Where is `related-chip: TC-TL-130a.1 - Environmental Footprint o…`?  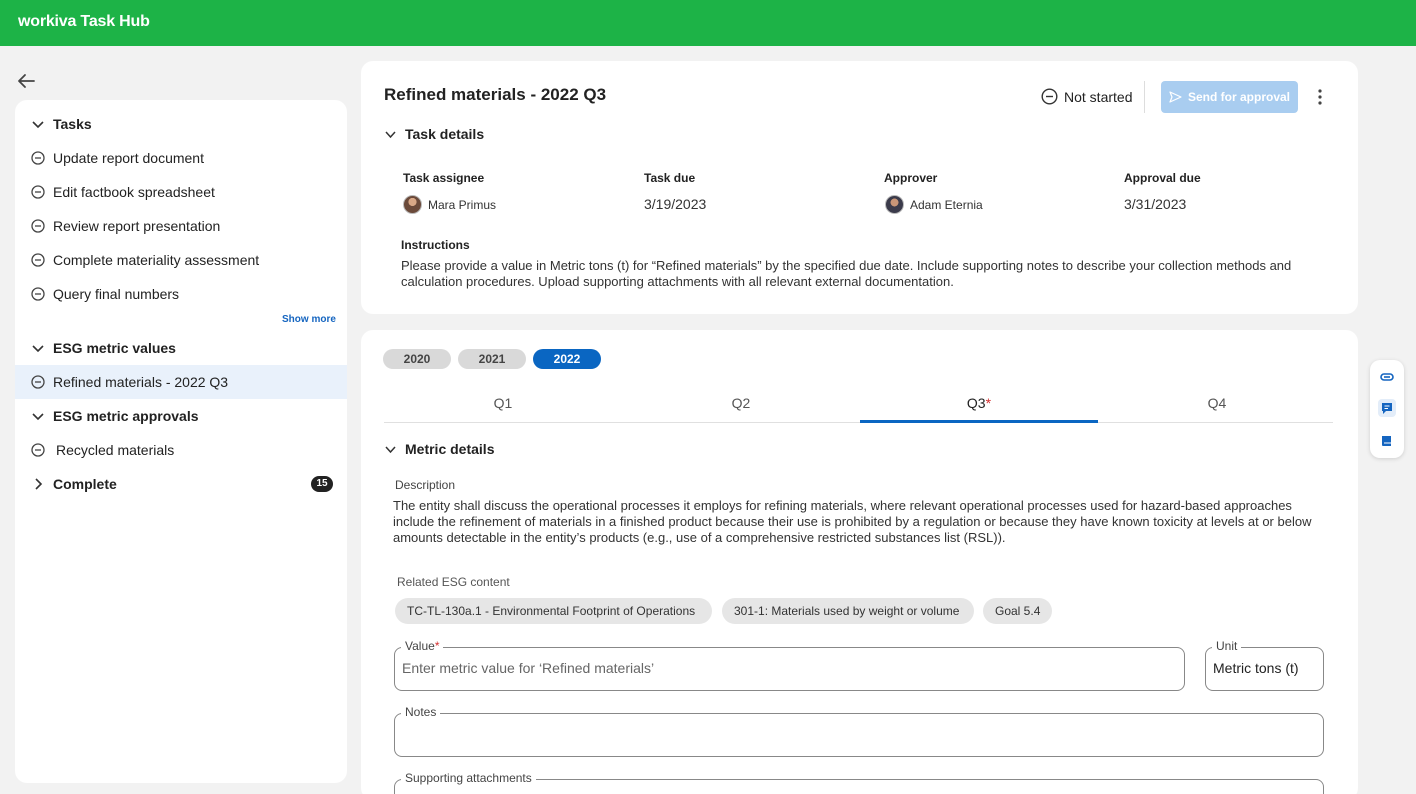 related-chip: TC-TL-130a.1 - Environmental Footprint o… is located at coordinates (553, 611).